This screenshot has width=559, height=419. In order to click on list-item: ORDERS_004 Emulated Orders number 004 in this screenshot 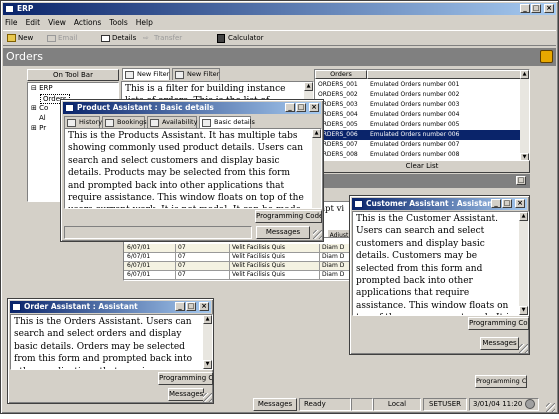, I will do `click(418, 115)`.